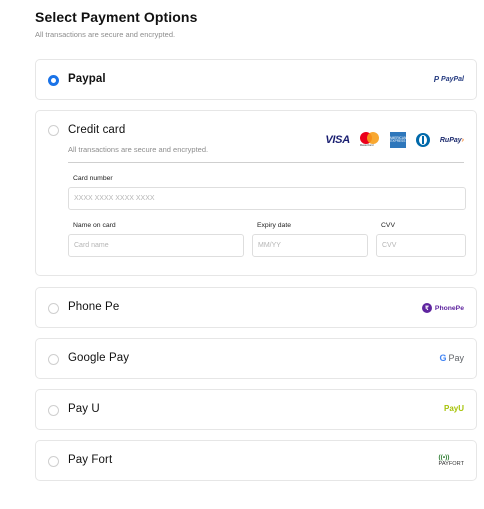  What do you see at coordinates (53, 130) in the screenshot?
I see `radio-credit-card` at bounding box center [53, 130].